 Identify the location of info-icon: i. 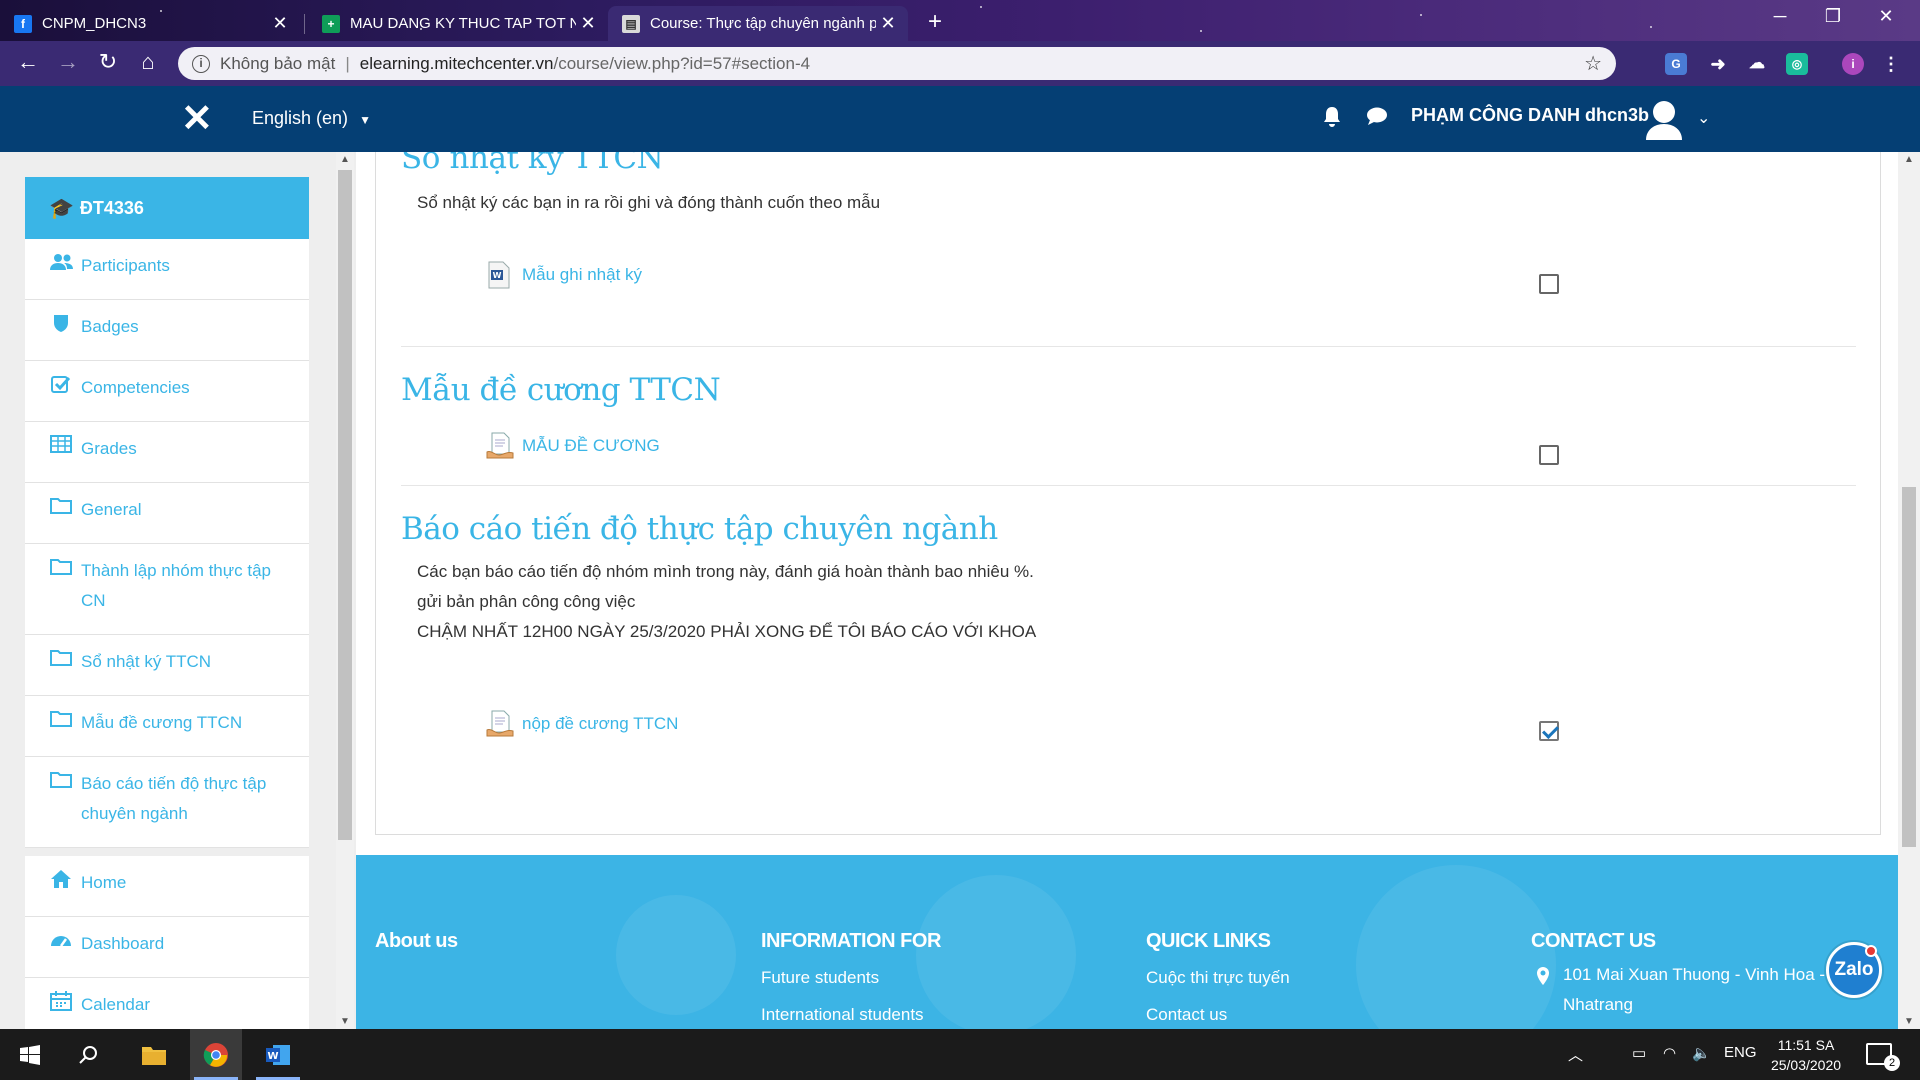
(201, 63).